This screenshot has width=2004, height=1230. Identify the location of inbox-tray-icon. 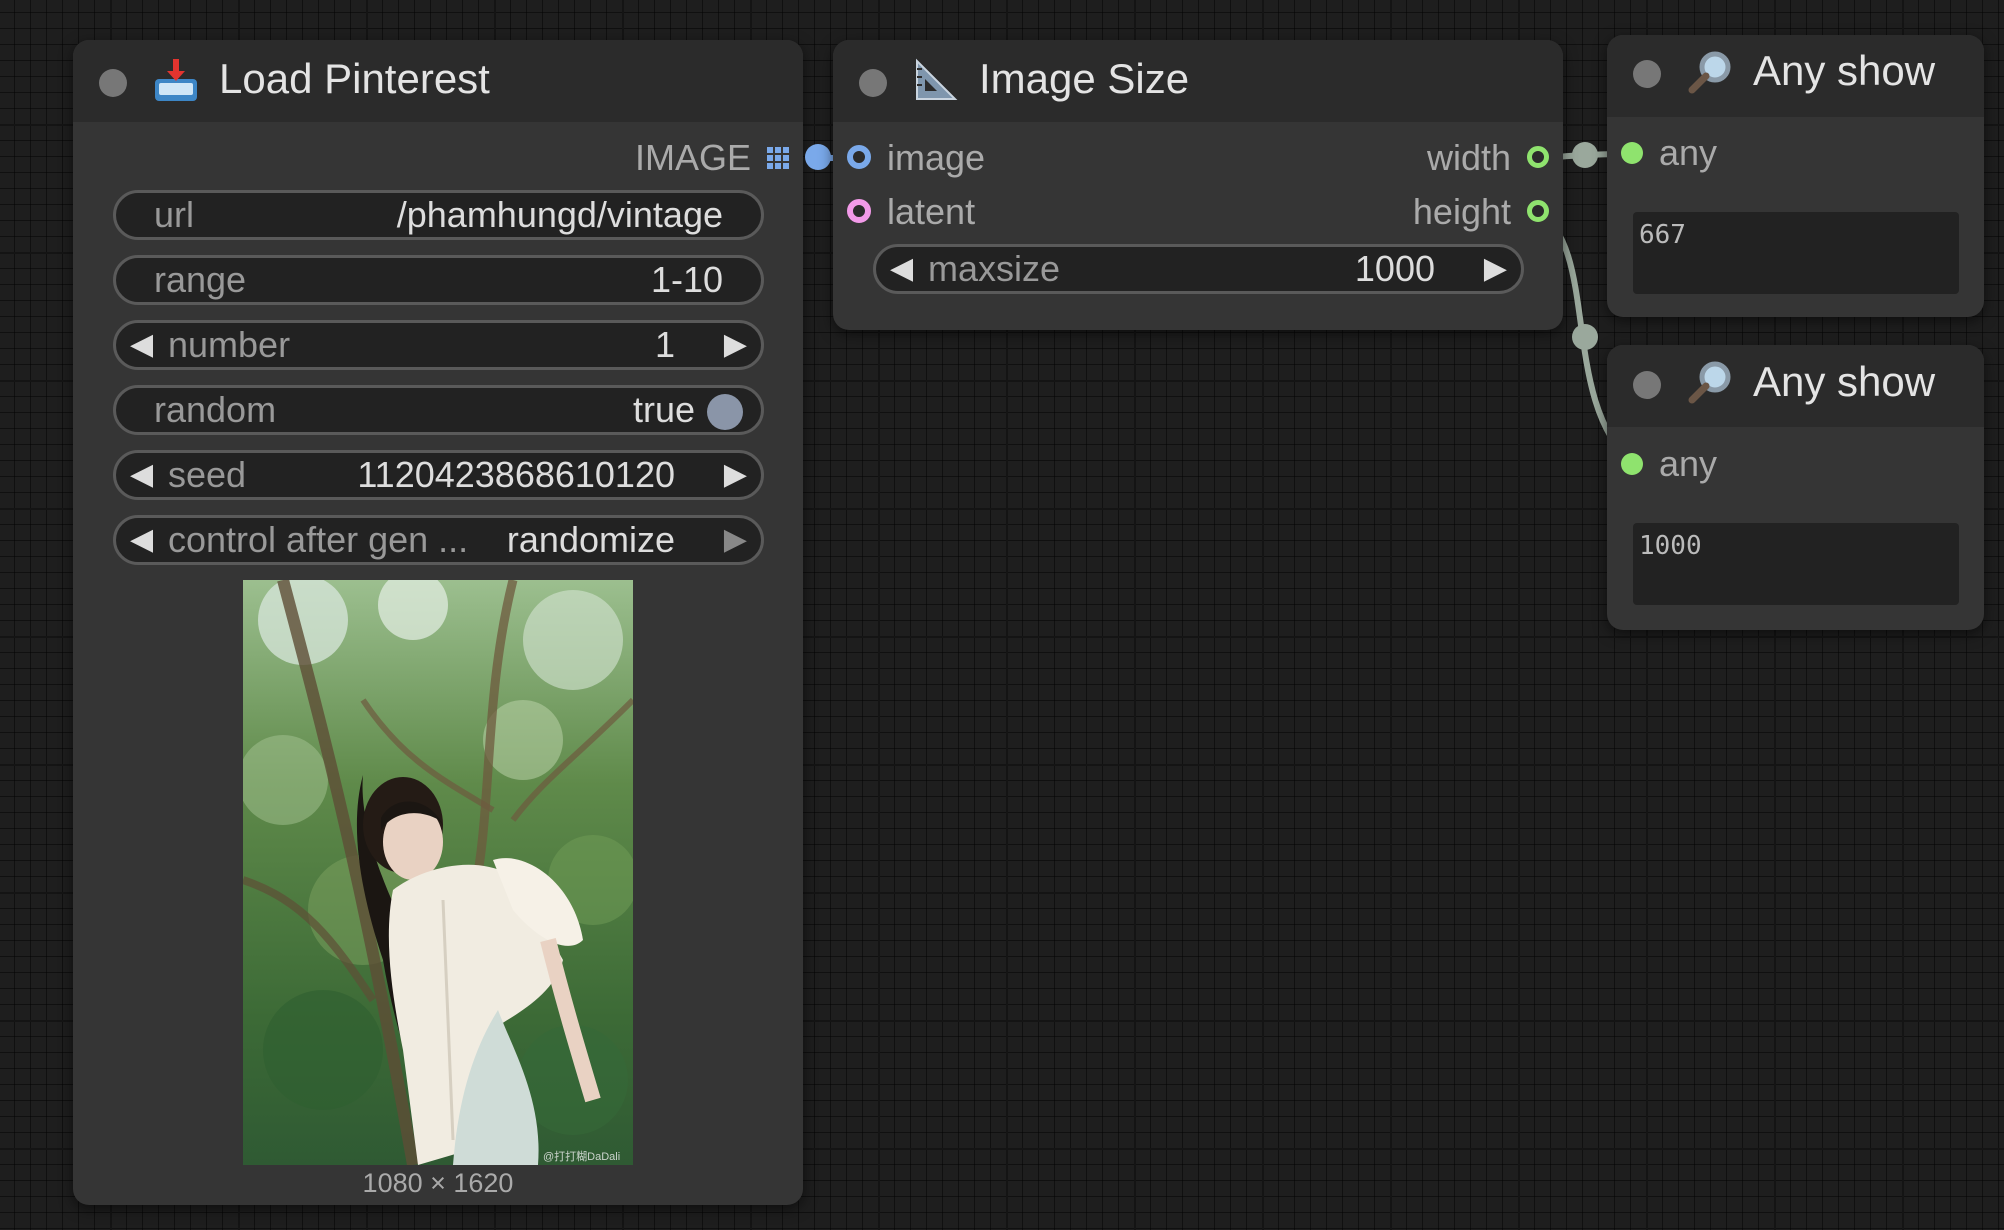
(176, 80).